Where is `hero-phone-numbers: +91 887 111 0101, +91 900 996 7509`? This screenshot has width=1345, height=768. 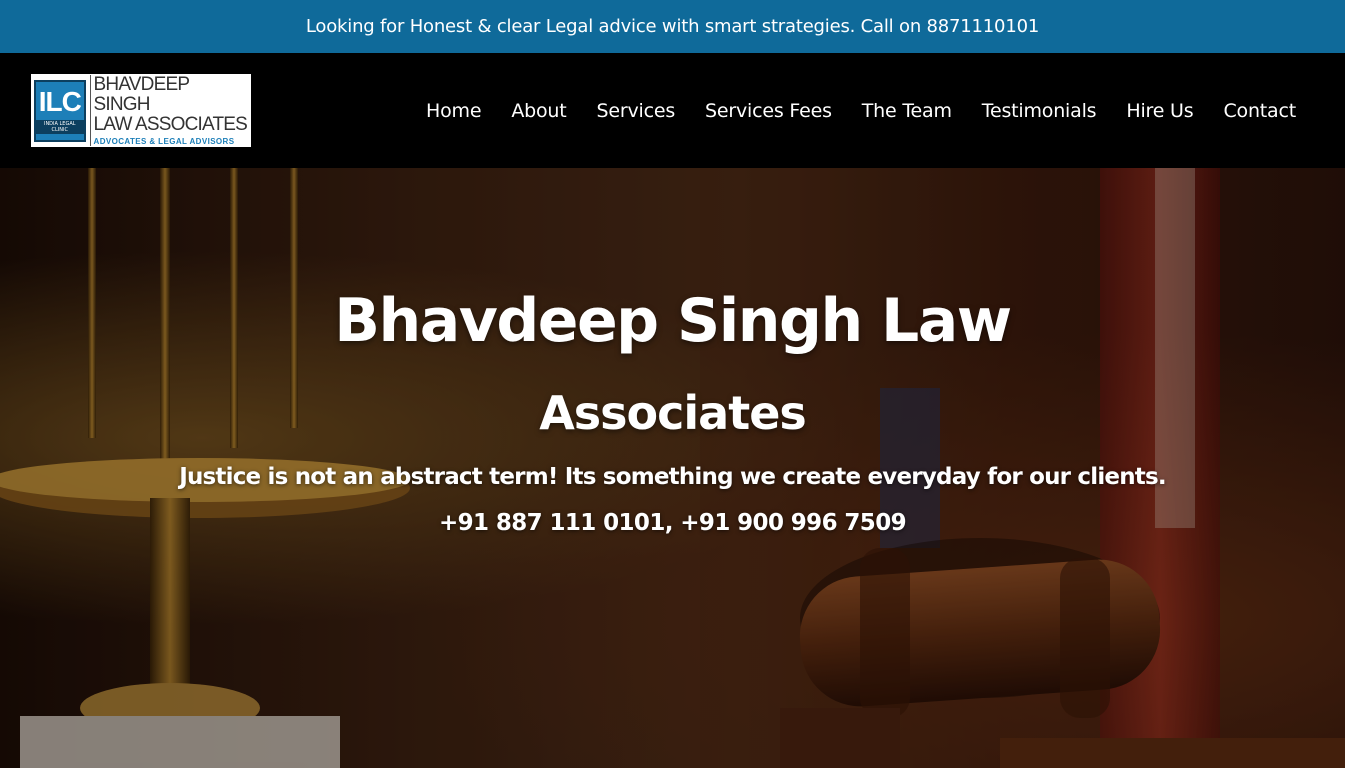
hero-phone-numbers: +91 887 111 0101, +91 900 996 7509 is located at coordinates (672, 523).